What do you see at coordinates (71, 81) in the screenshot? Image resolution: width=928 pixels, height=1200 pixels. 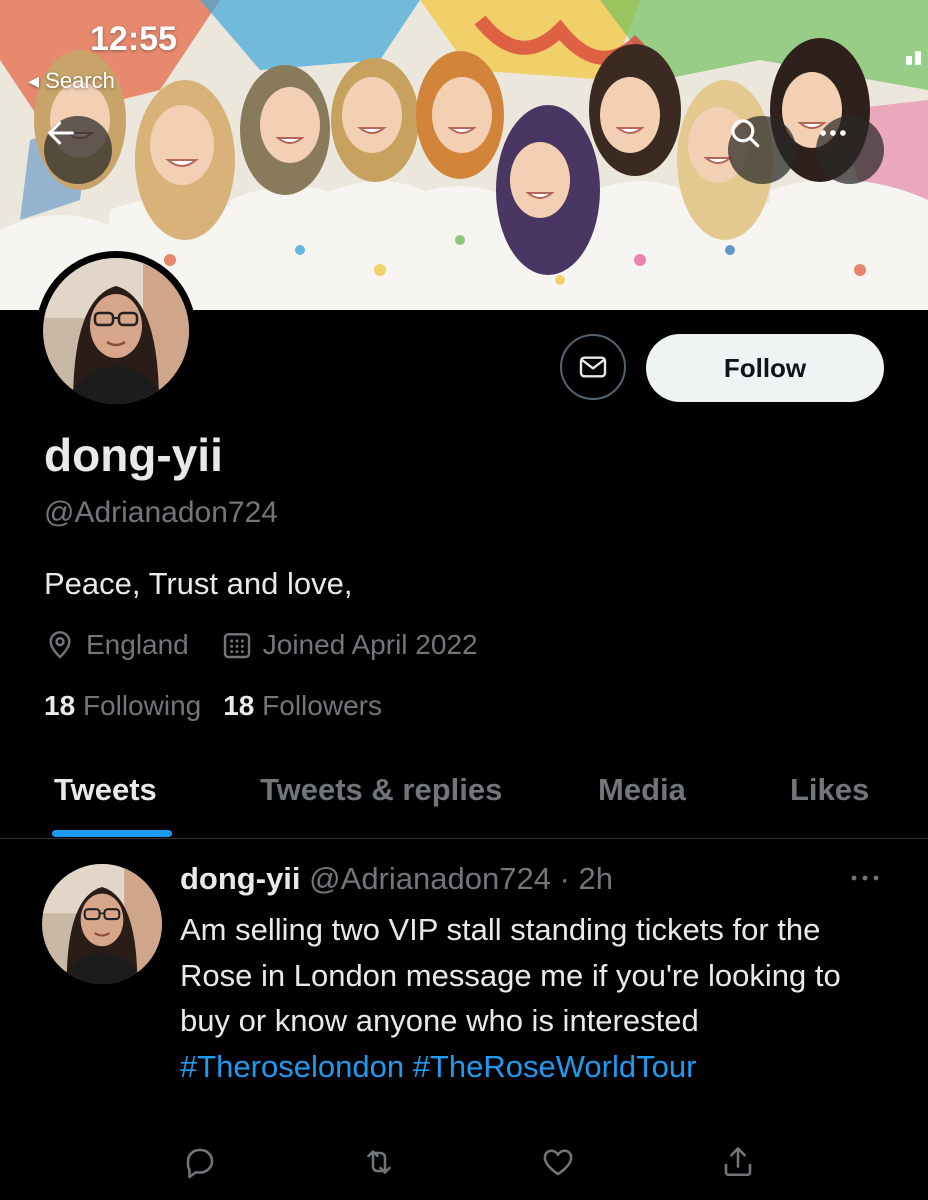 I see `back-to-search-link: ◂ Search` at bounding box center [71, 81].